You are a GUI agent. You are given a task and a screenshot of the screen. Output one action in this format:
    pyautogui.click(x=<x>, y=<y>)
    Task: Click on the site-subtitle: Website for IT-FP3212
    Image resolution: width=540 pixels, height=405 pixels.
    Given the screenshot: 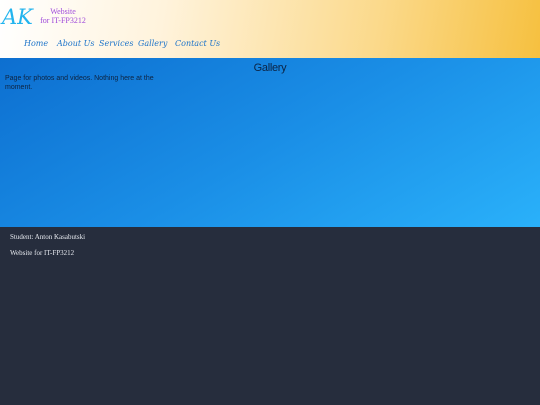 What is the action you would take?
    pyautogui.click(x=63, y=16)
    